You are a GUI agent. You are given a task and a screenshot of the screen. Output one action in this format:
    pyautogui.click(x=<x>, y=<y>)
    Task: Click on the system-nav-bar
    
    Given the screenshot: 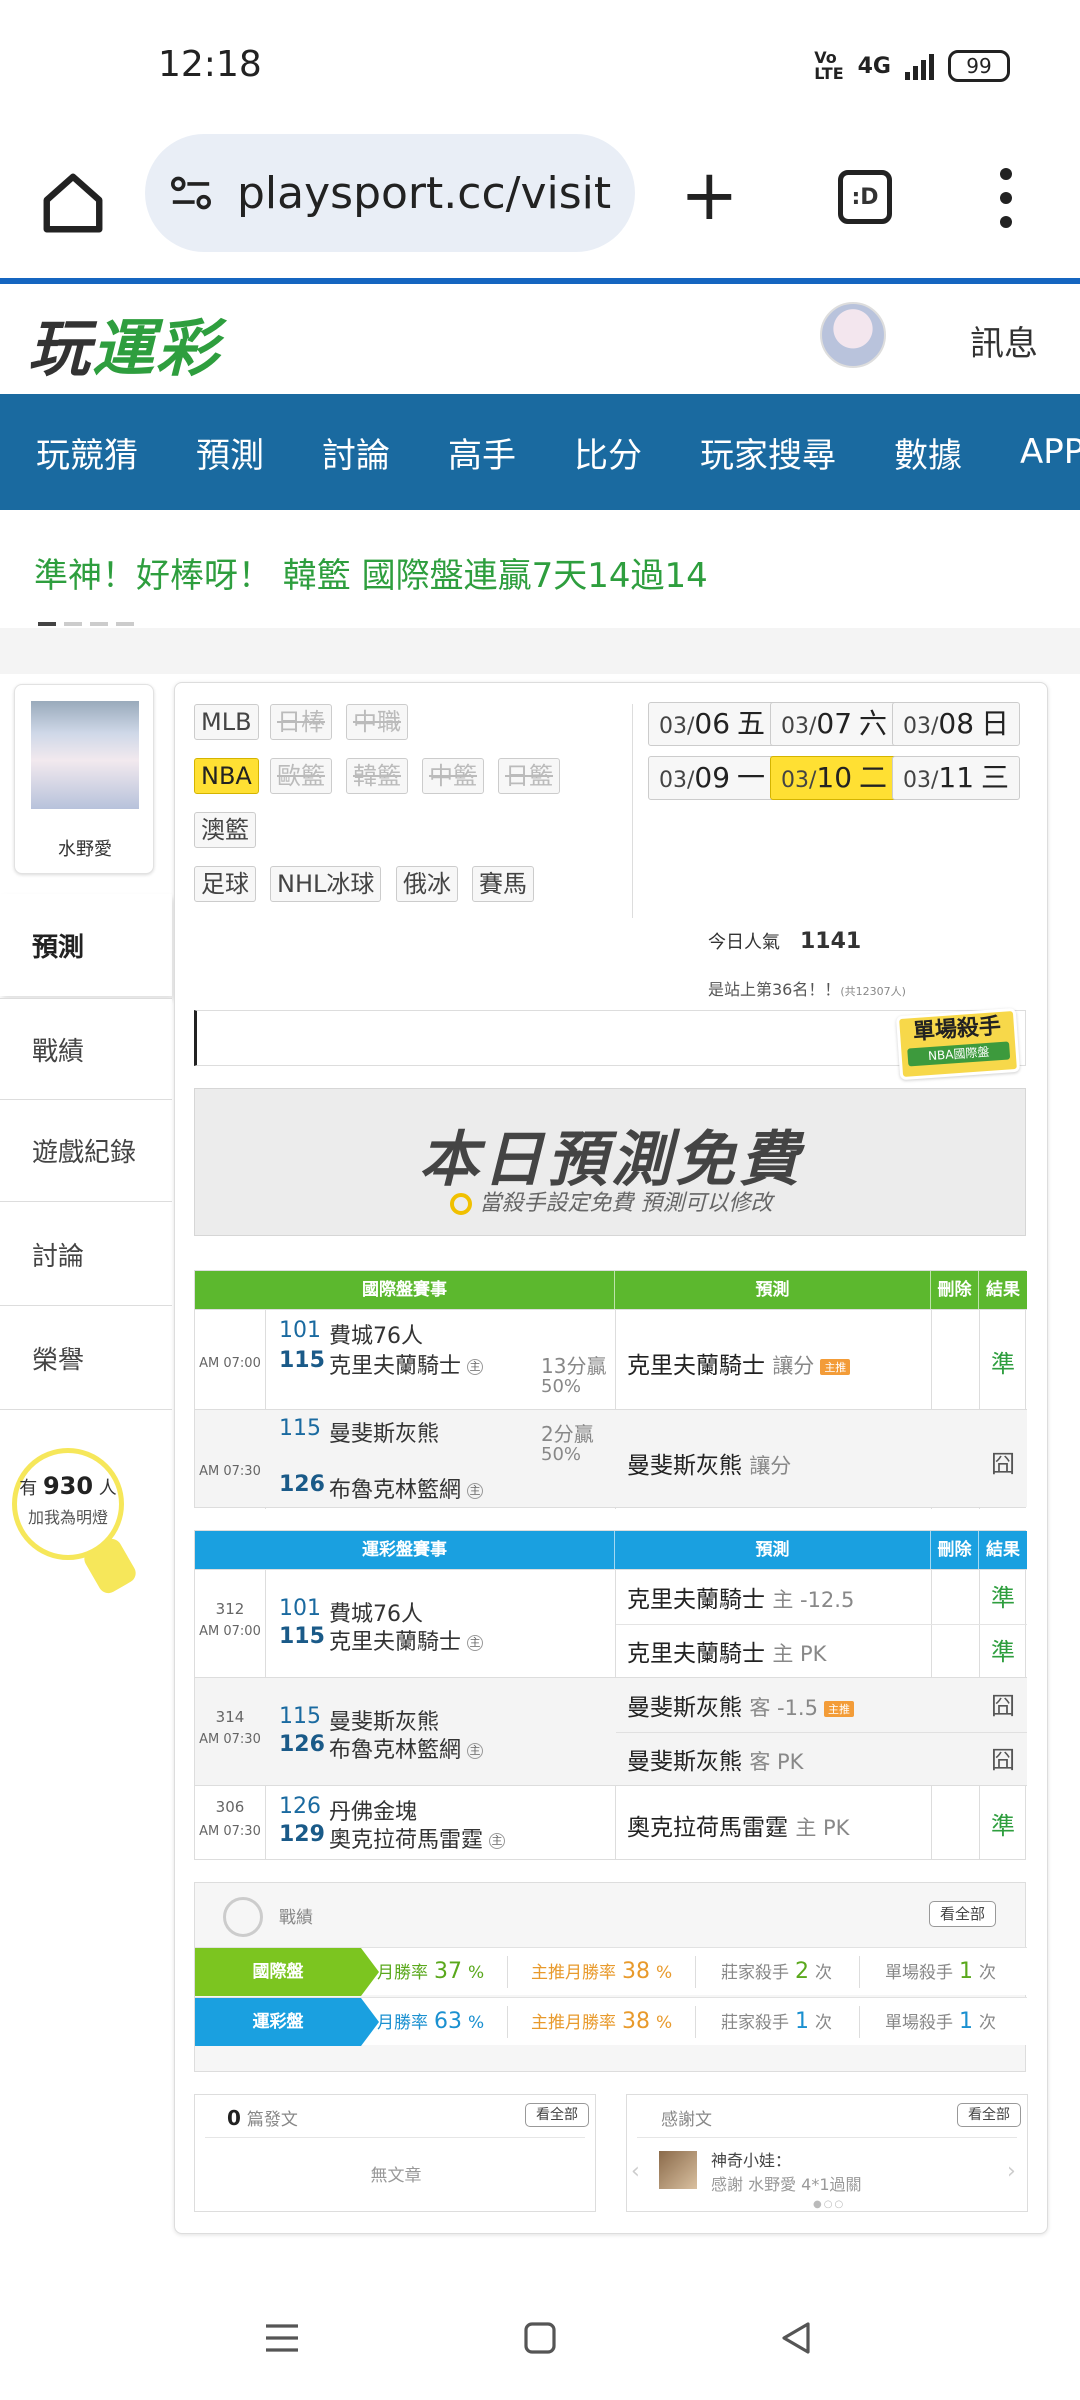 What is the action you would take?
    pyautogui.click(x=540, y=2340)
    